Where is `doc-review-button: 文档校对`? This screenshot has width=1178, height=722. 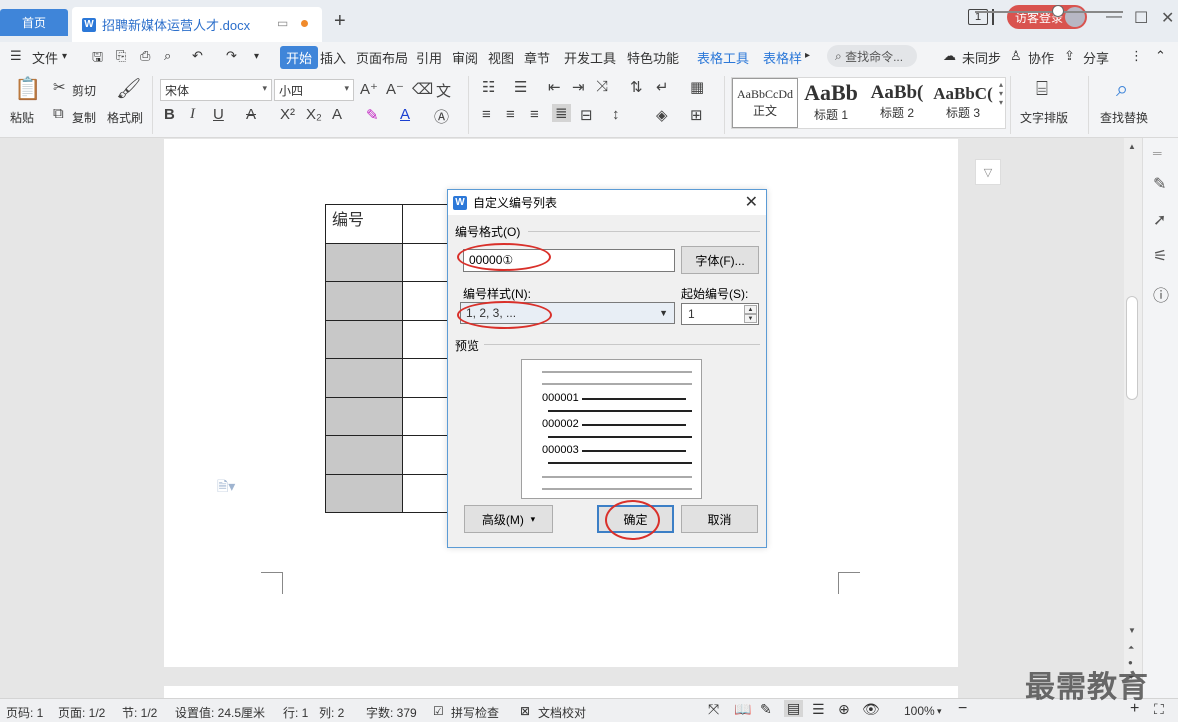 doc-review-button: 文档校对 is located at coordinates (562, 712).